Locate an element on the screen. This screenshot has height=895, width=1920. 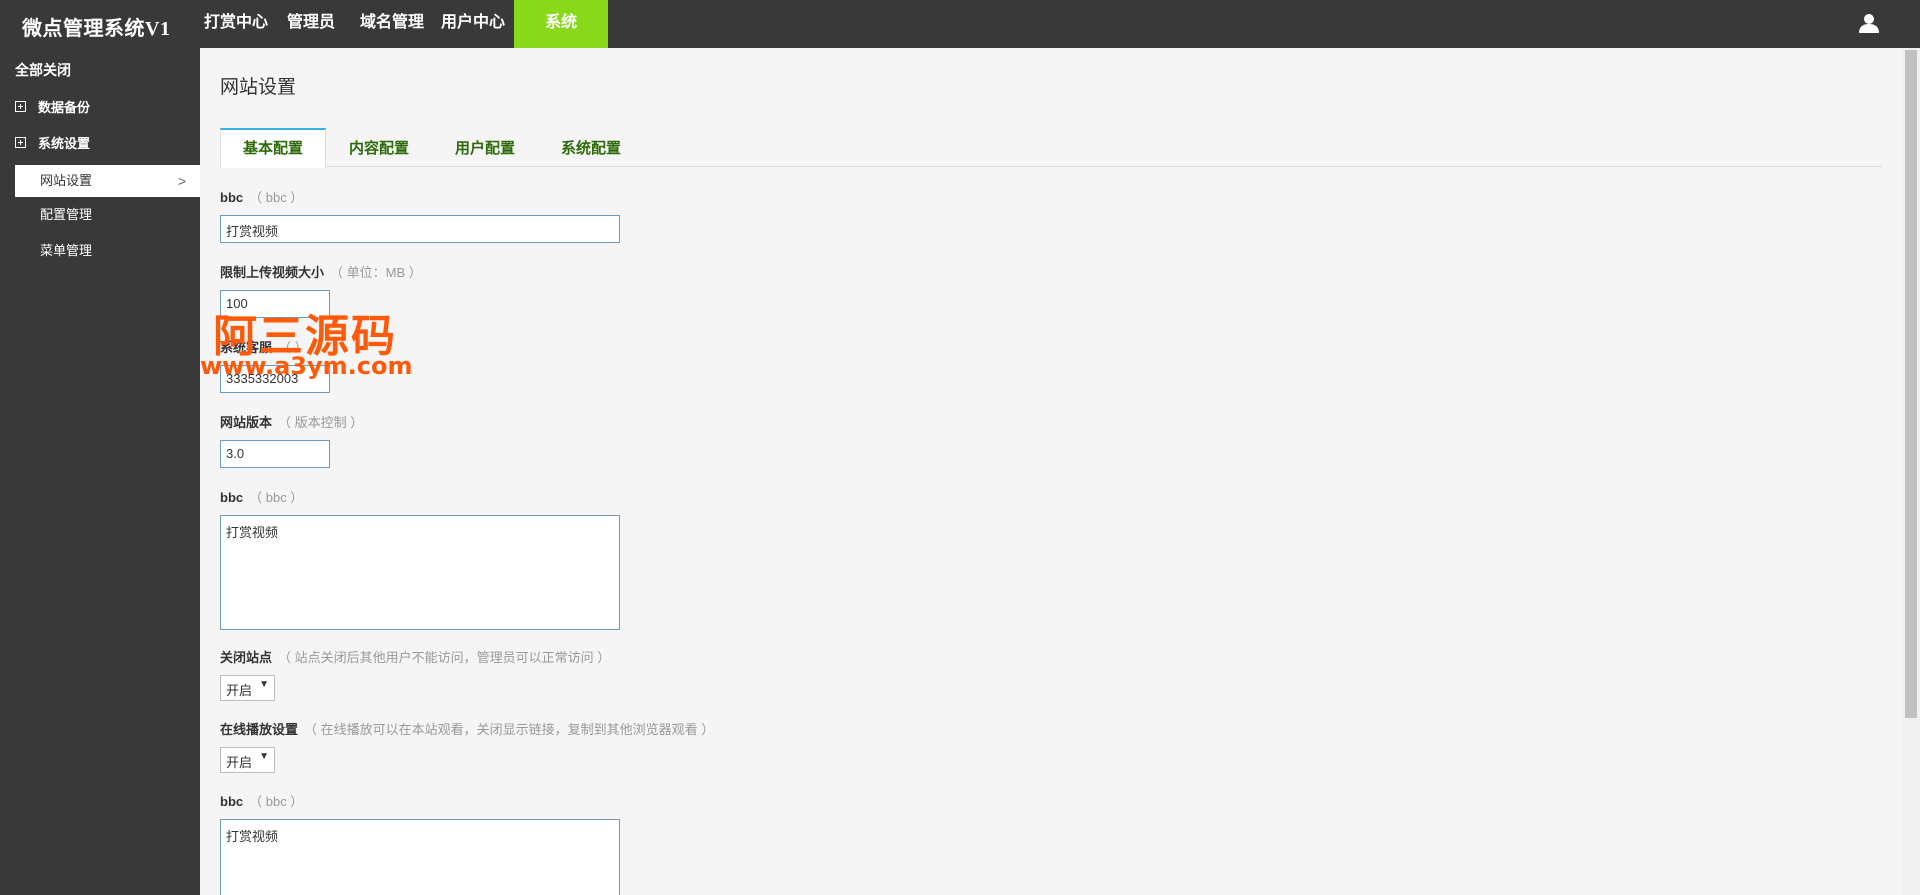
sidebar-group-label: 系统设置 is located at coordinates (64, 143).